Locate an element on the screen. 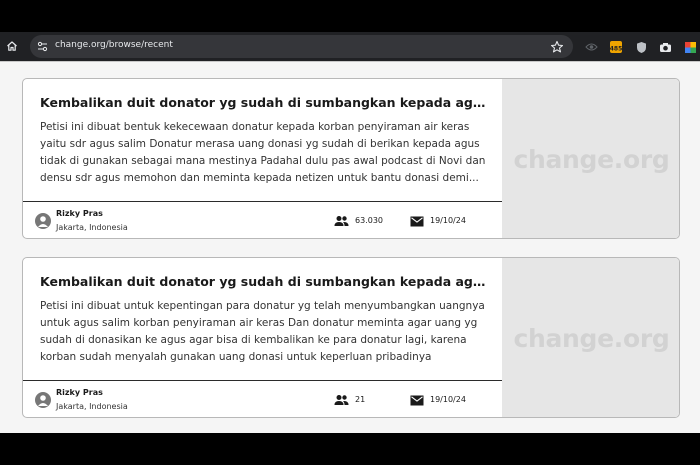 This screenshot has height=465, width=700. extension-shield-button is located at coordinates (641, 47).